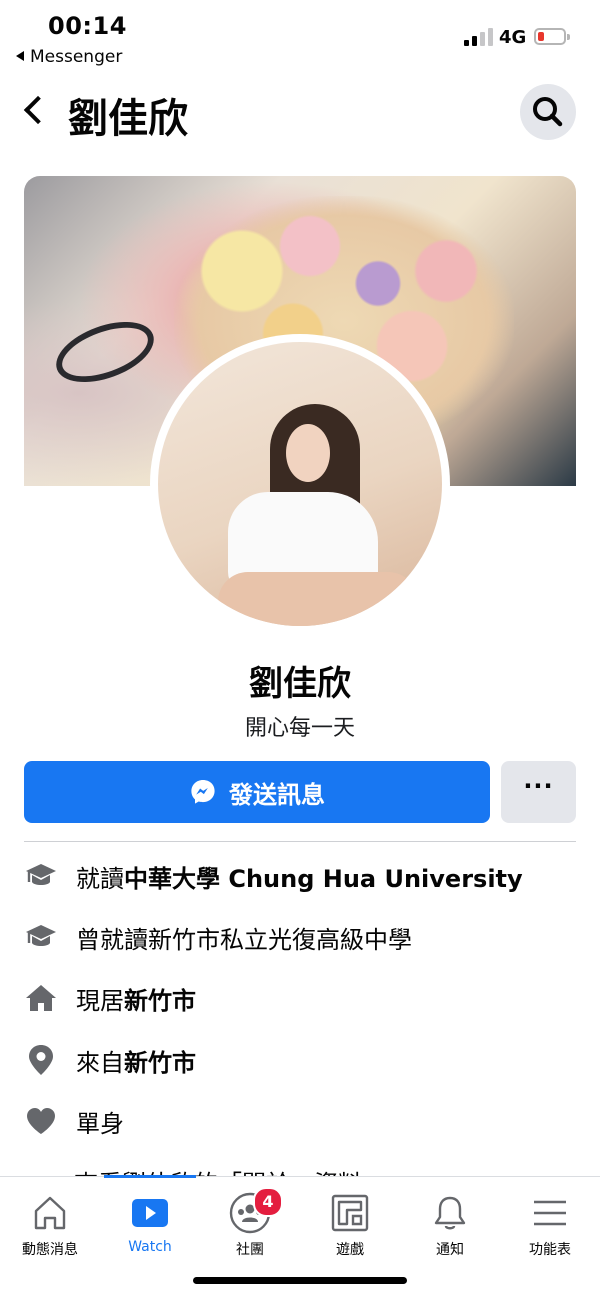  Describe the element at coordinates (50, 1250) in the screenshot. I see `tab-label: 動態消息` at that location.